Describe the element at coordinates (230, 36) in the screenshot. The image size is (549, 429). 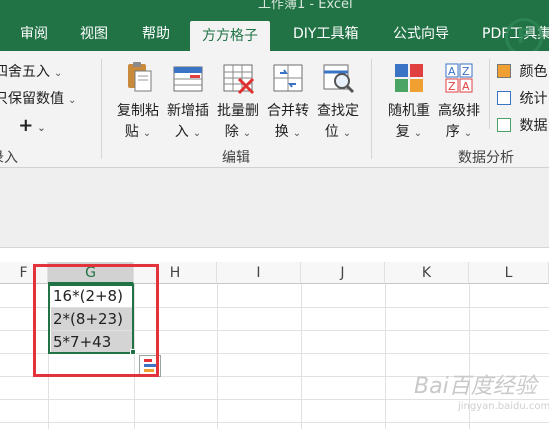
I see `tab-fangfang: 方方格子` at that location.